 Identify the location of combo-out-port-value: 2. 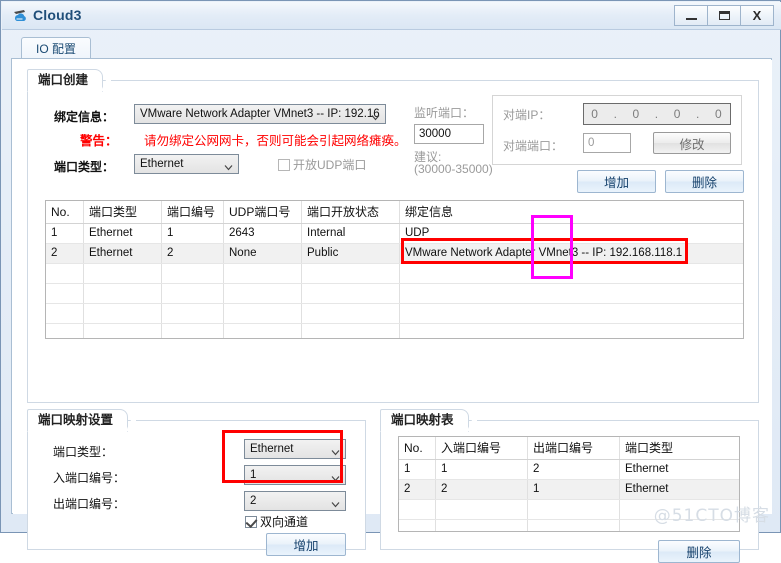
(253, 501).